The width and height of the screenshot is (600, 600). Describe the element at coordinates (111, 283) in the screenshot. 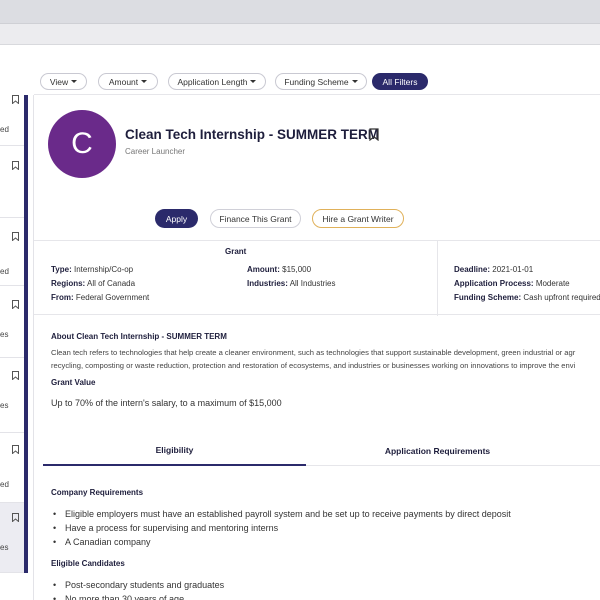

I see `regions-value: All of Canada` at that location.